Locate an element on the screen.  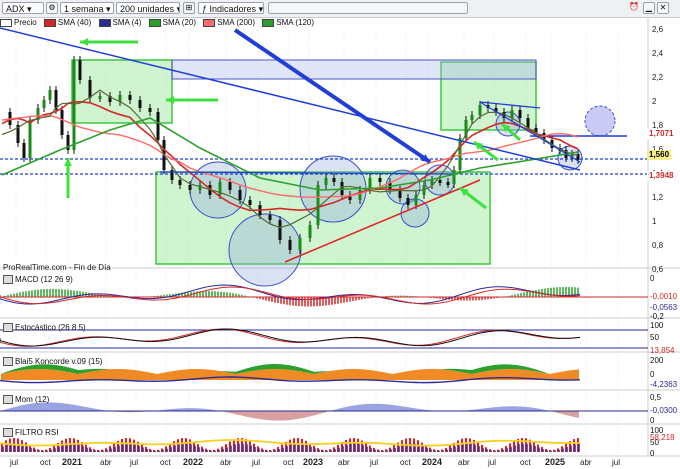
koncorde-axis-1: 0 is located at coordinates (652, 374).